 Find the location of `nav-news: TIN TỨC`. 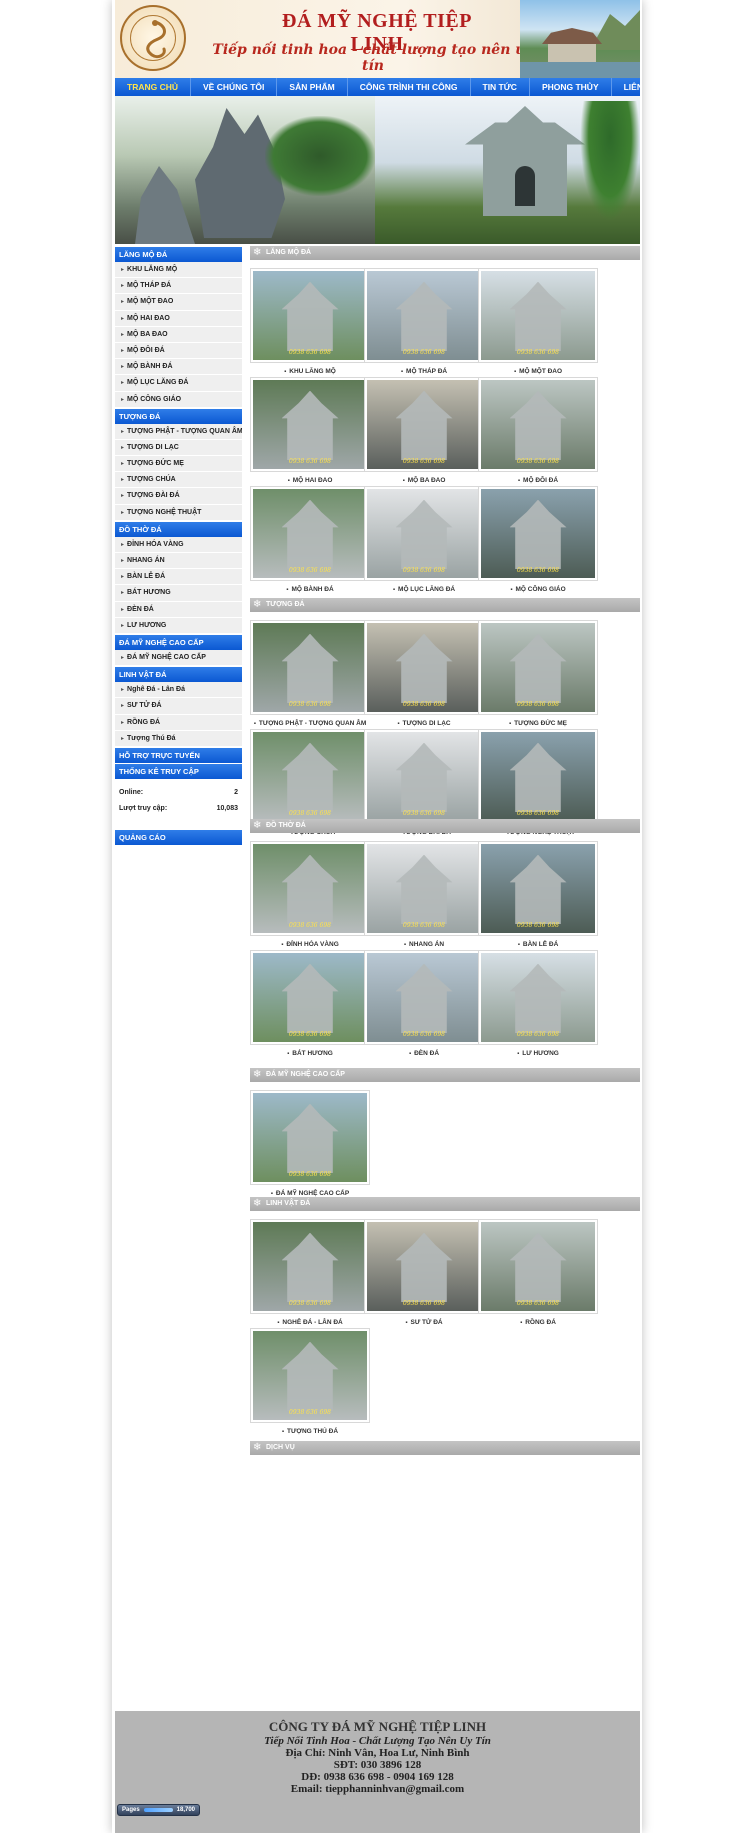

nav-news: TIN TỨC is located at coordinates (500, 87).